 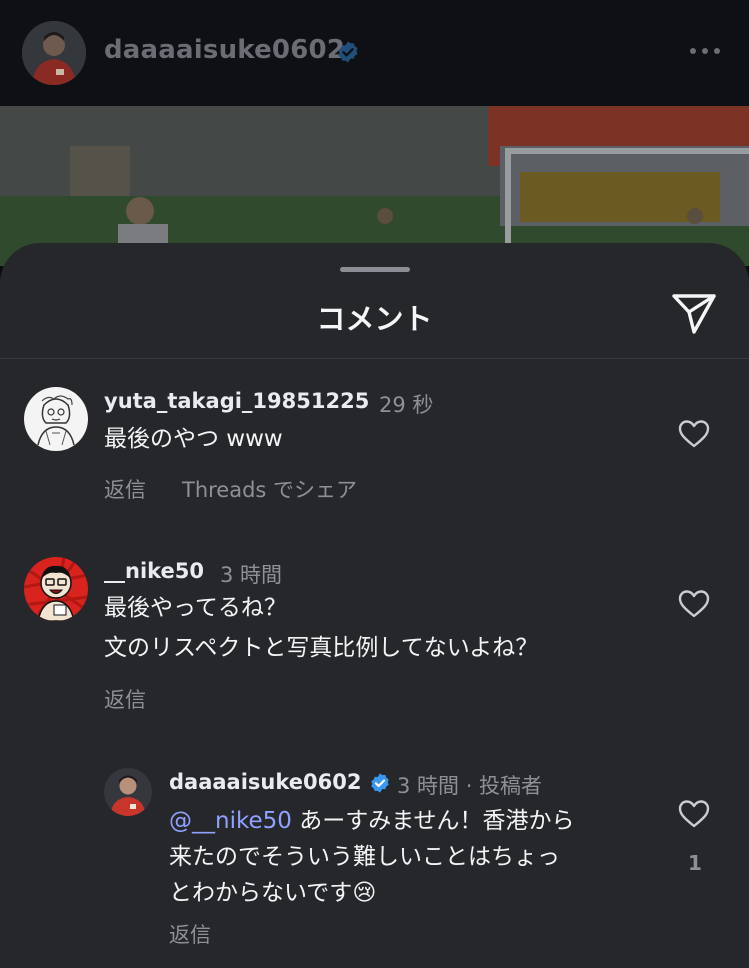 What do you see at coordinates (364, 857) in the screenshot?
I see `reply-text-line: 来たのでそういう難しいことはちょっ` at bounding box center [364, 857].